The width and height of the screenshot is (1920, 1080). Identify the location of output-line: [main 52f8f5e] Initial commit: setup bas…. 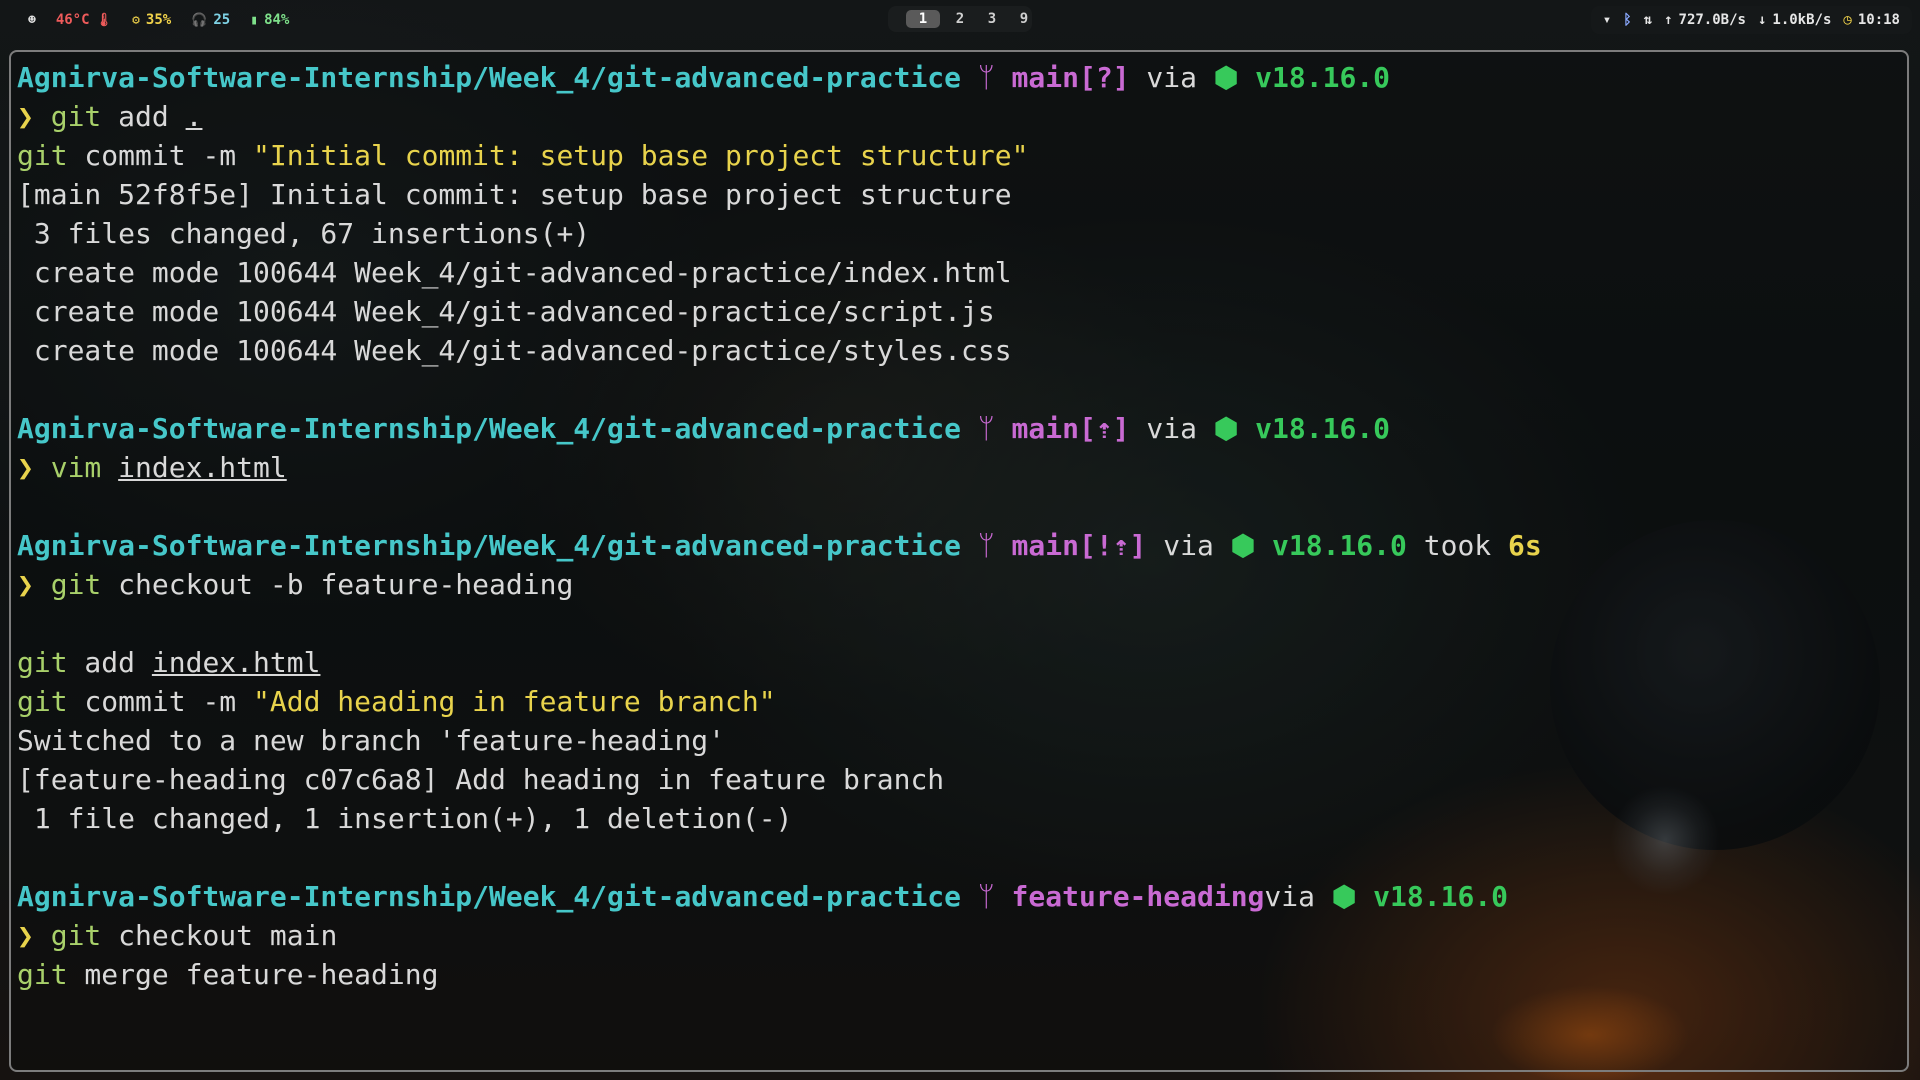
(514, 194).